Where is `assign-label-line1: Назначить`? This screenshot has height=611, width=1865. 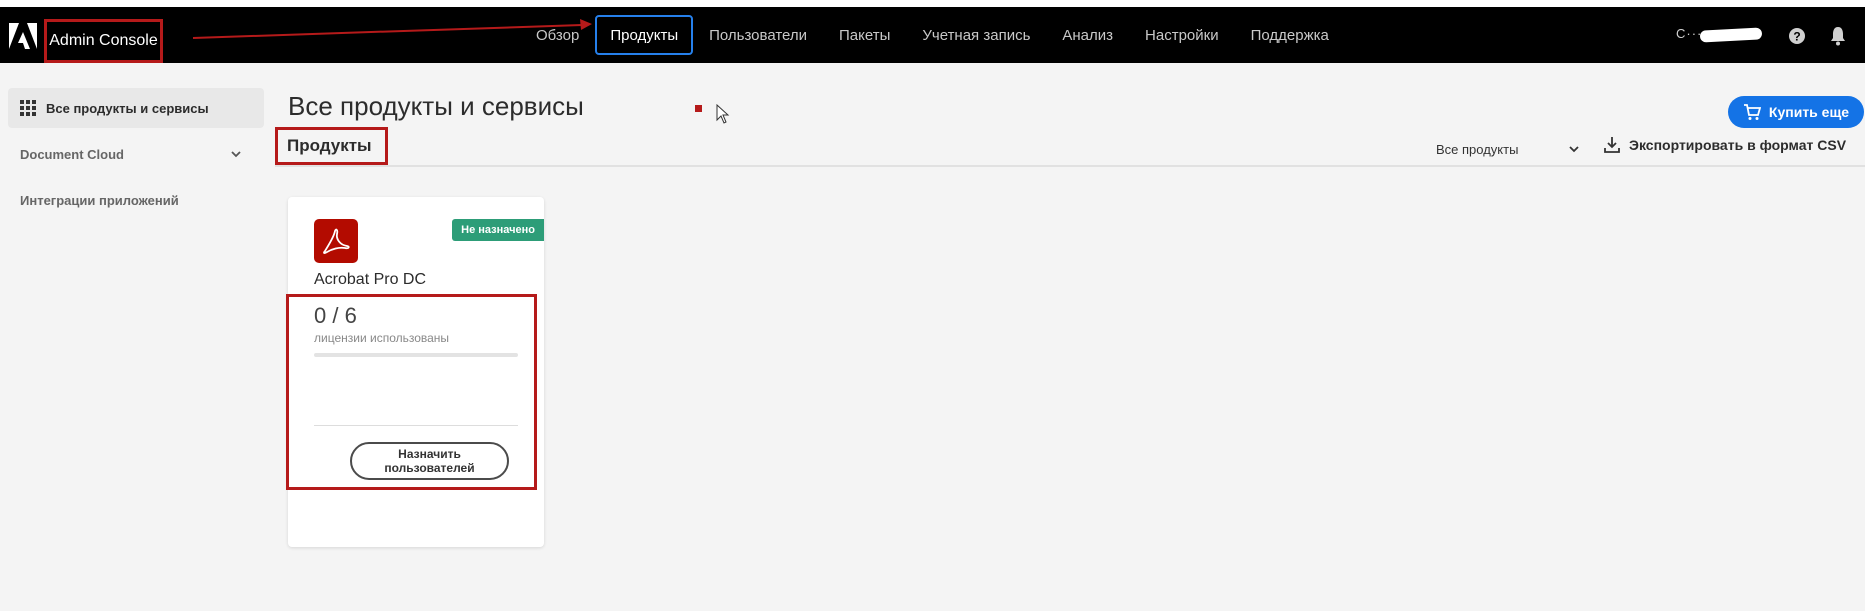 assign-label-line1: Назначить is located at coordinates (429, 454).